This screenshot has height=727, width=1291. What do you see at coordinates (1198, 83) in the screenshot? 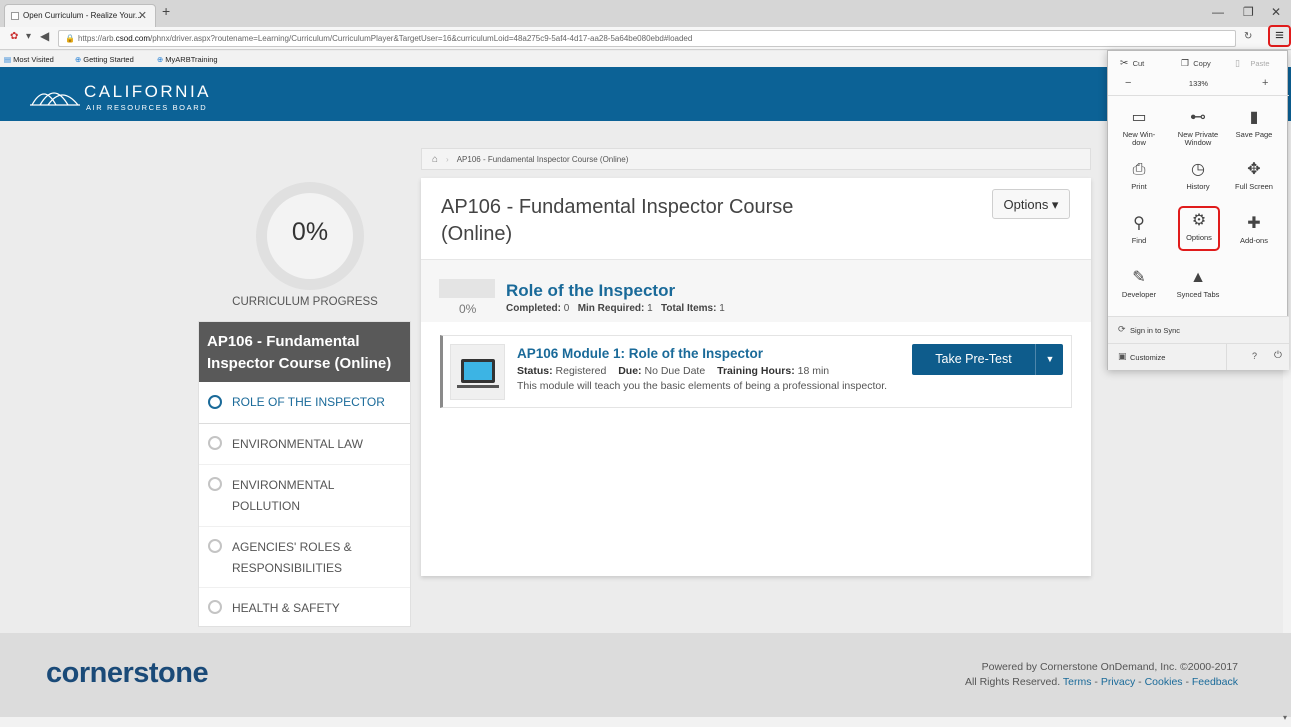
I see `zoom-level: 133%` at bounding box center [1198, 83].